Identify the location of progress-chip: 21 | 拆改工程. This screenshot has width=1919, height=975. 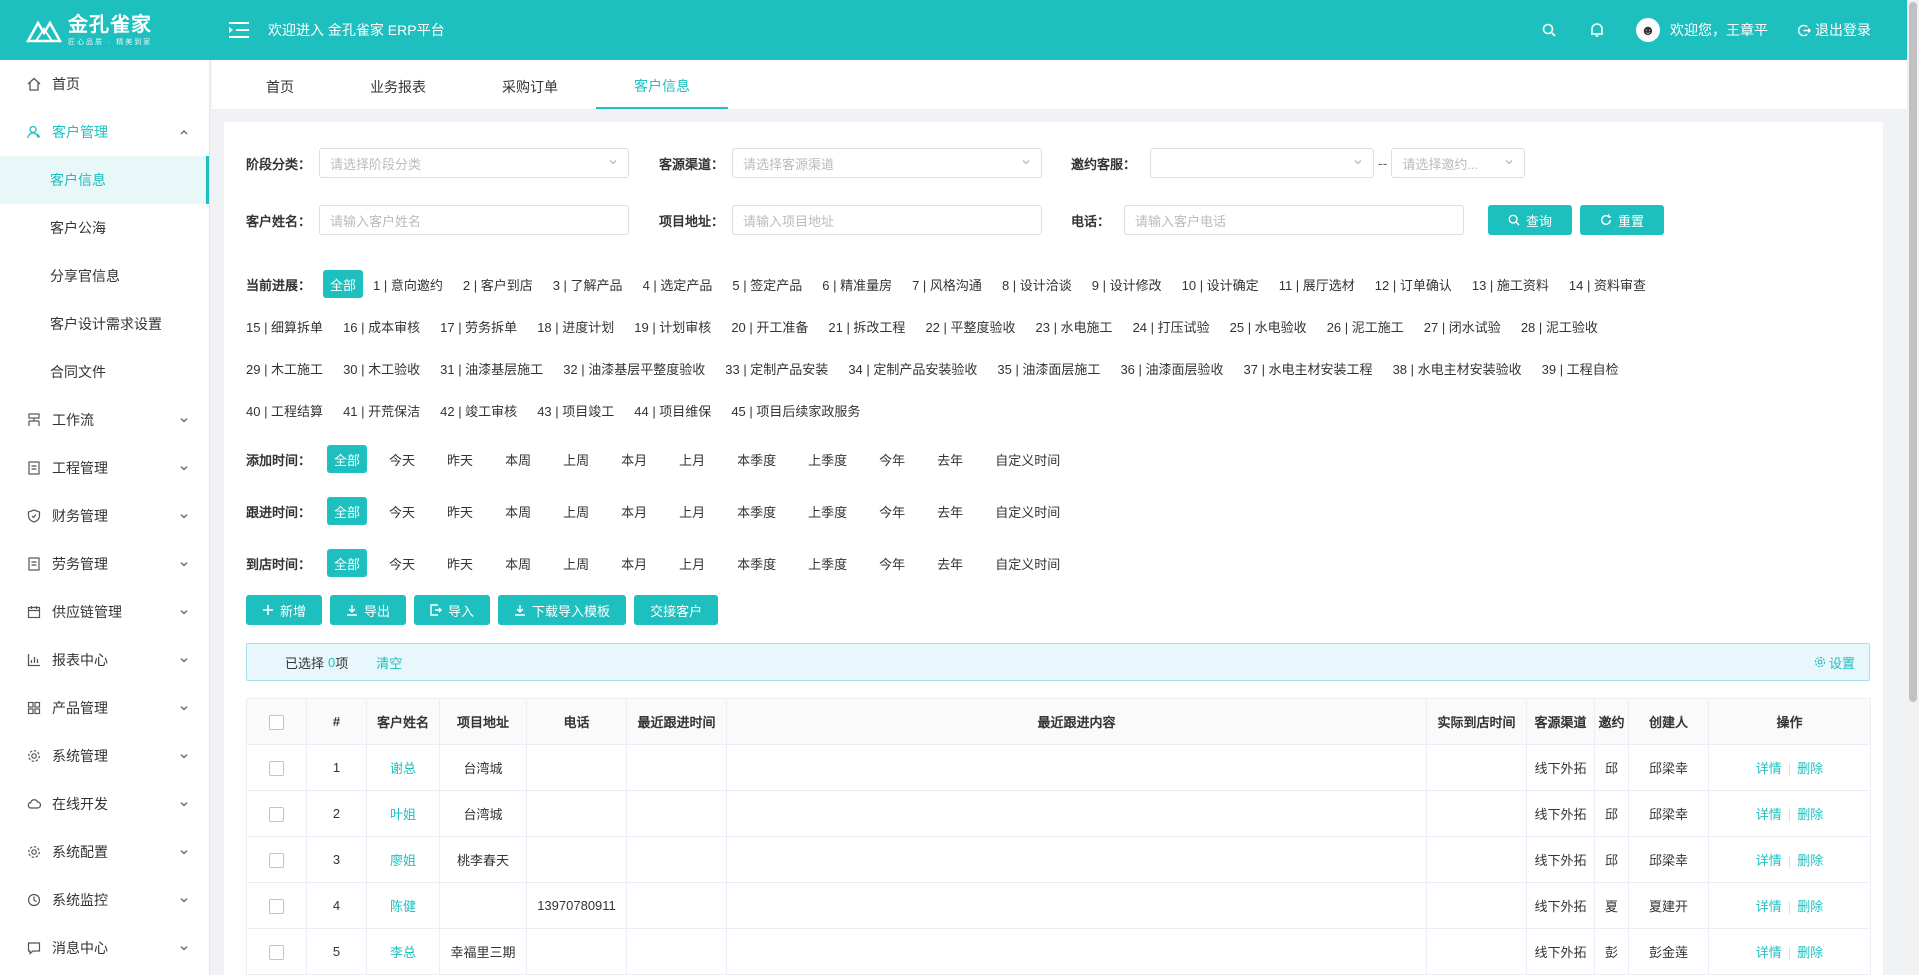
(866, 326).